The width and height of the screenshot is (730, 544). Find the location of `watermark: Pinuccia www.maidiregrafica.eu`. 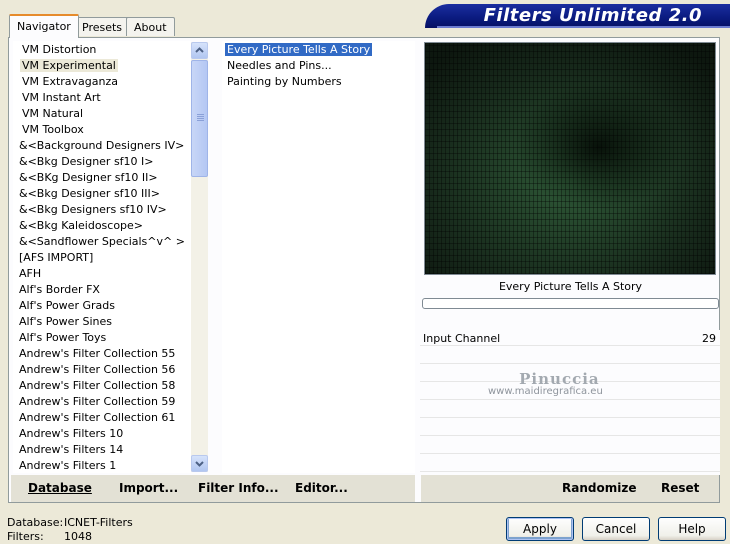

watermark: Pinuccia www.maidiregrafica.eu is located at coordinates (545, 383).